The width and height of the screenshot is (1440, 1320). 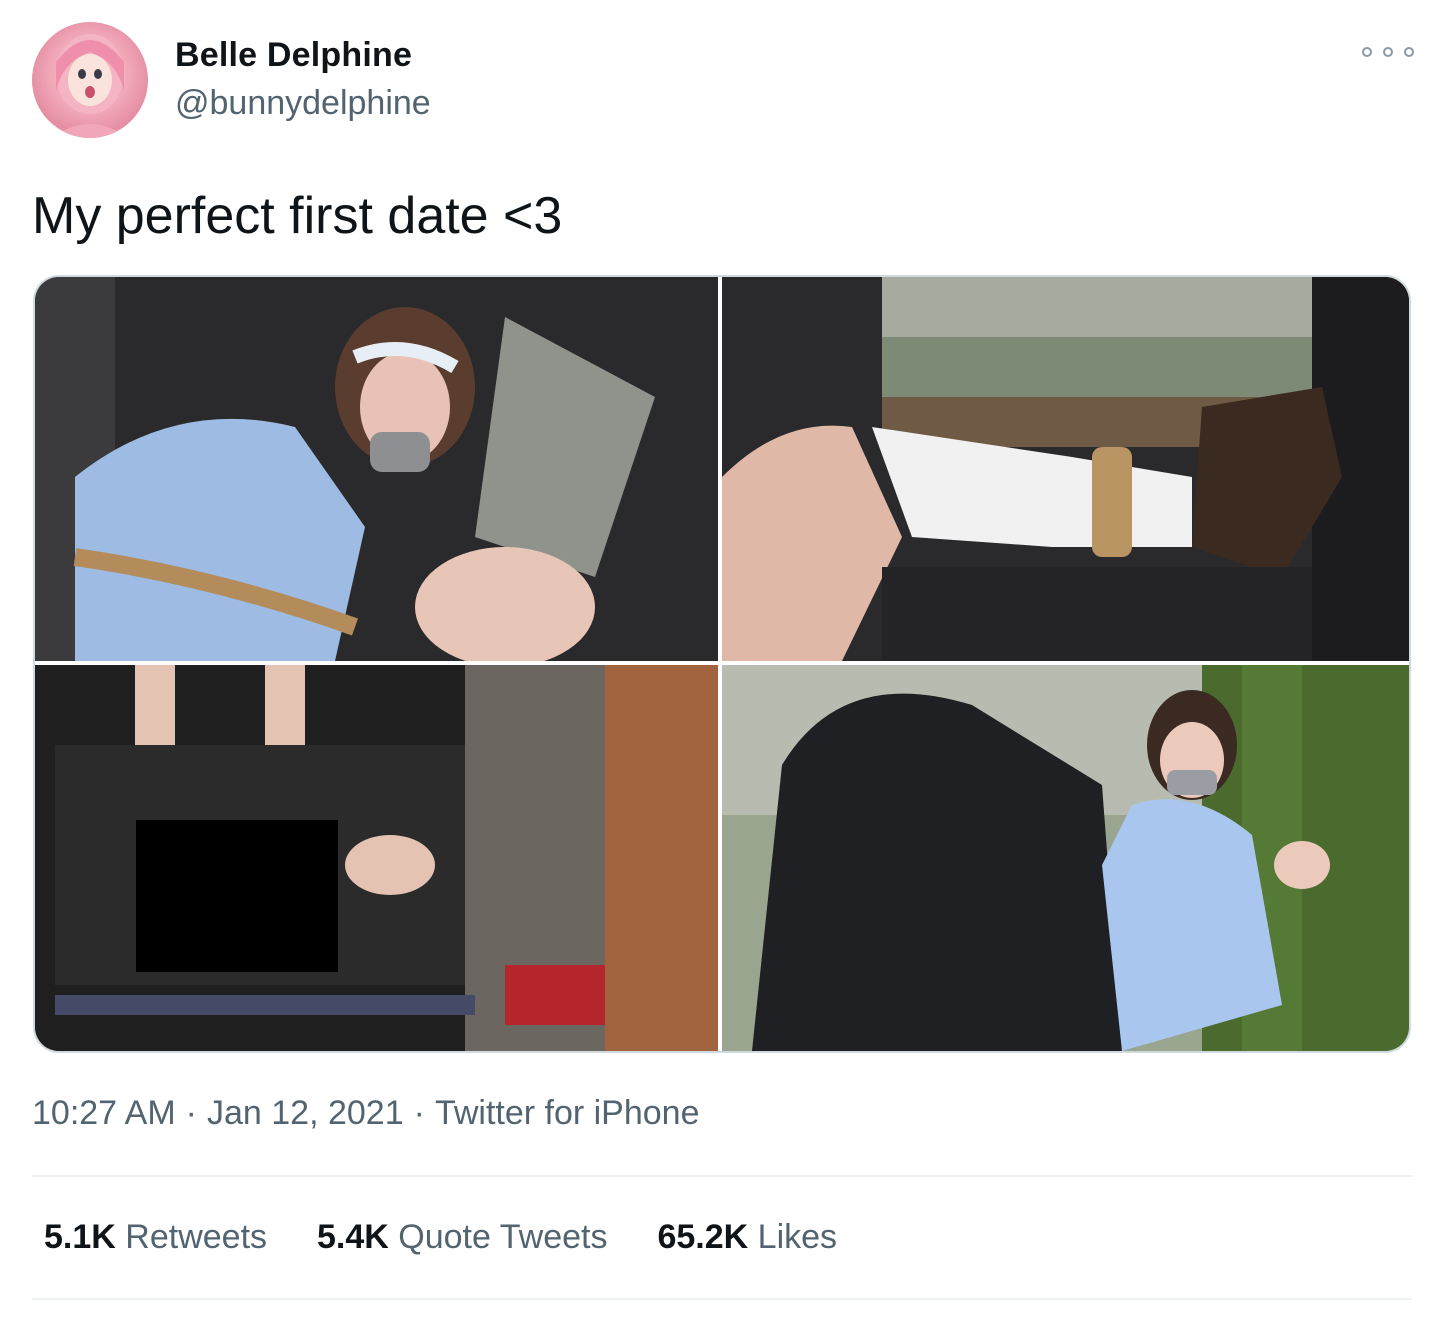 I want to click on quote-tweets-count: 5.4K, so click(x=353, y=1237).